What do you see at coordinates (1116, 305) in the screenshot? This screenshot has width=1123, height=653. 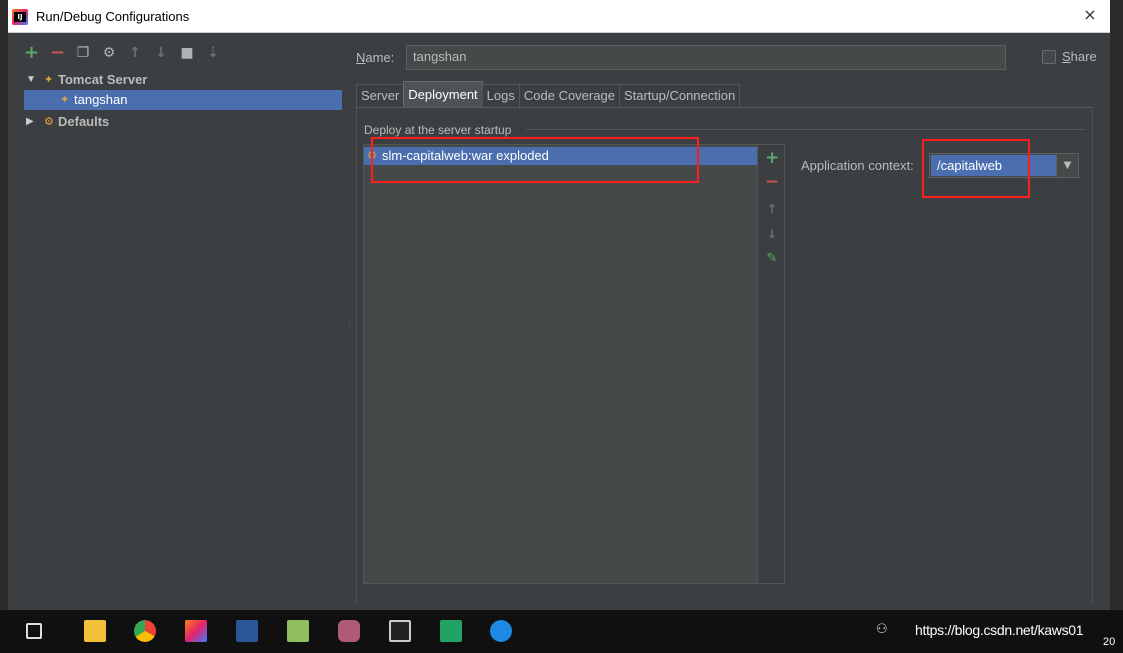 I see `desktop-background-right` at bounding box center [1116, 305].